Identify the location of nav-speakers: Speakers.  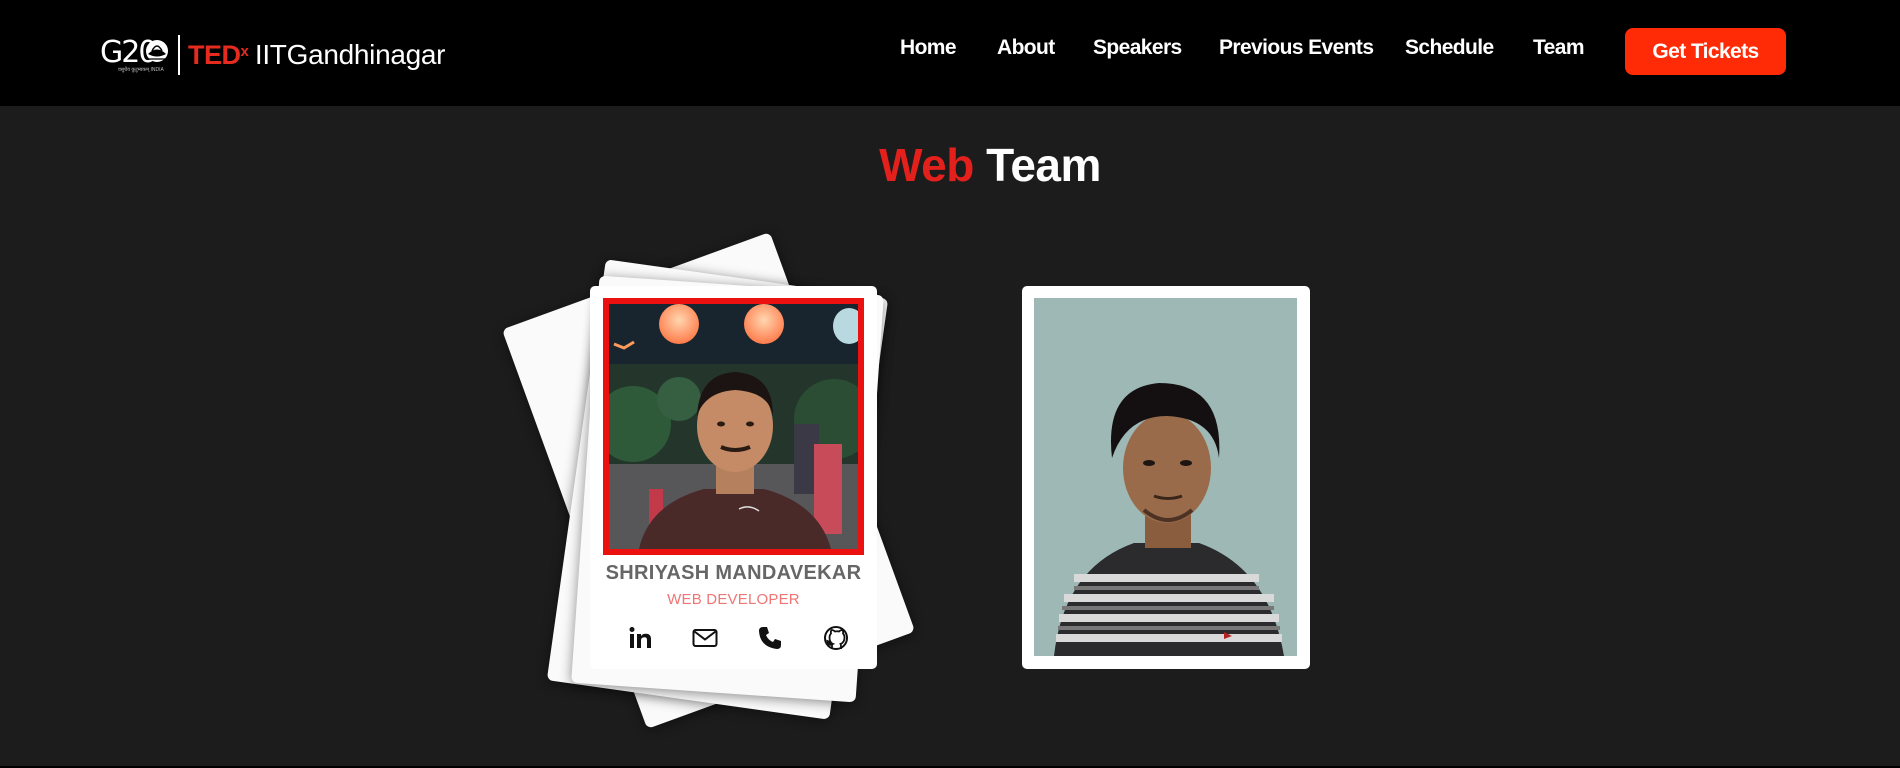
(1137, 48).